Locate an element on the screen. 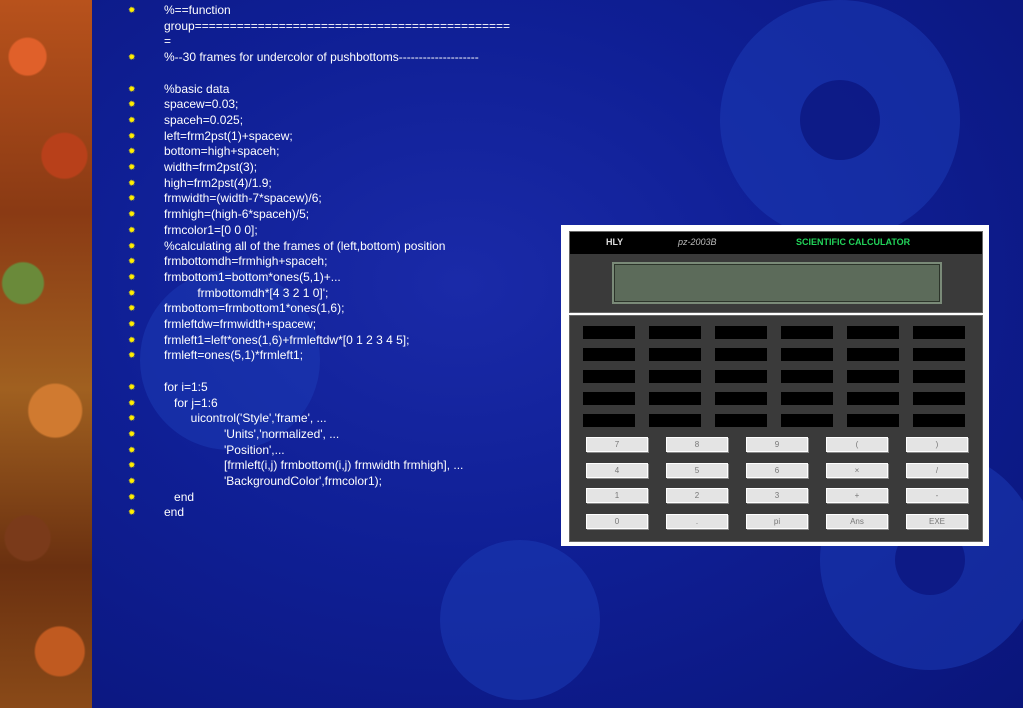  code-line-text: width=frm2pst(3); is located at coordinates (211, 167).